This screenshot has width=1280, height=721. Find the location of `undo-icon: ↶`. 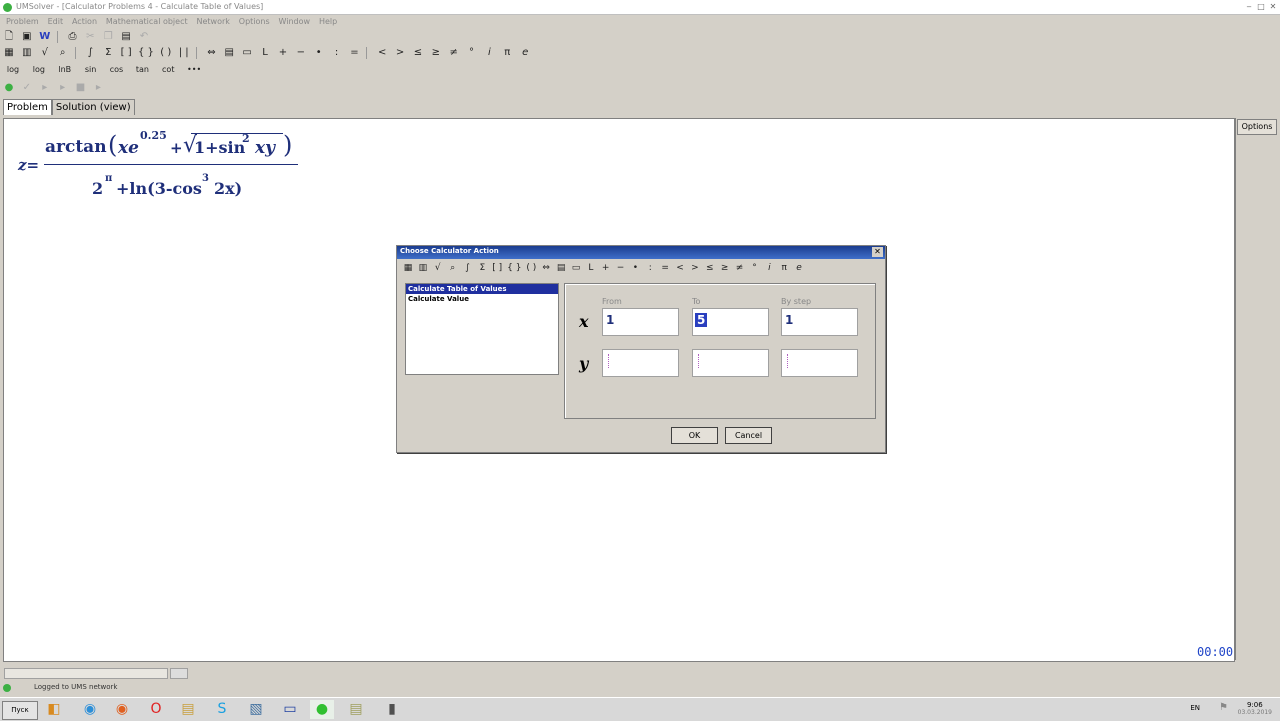

undo-icon: ↶ is located at coordinates (144, 37).